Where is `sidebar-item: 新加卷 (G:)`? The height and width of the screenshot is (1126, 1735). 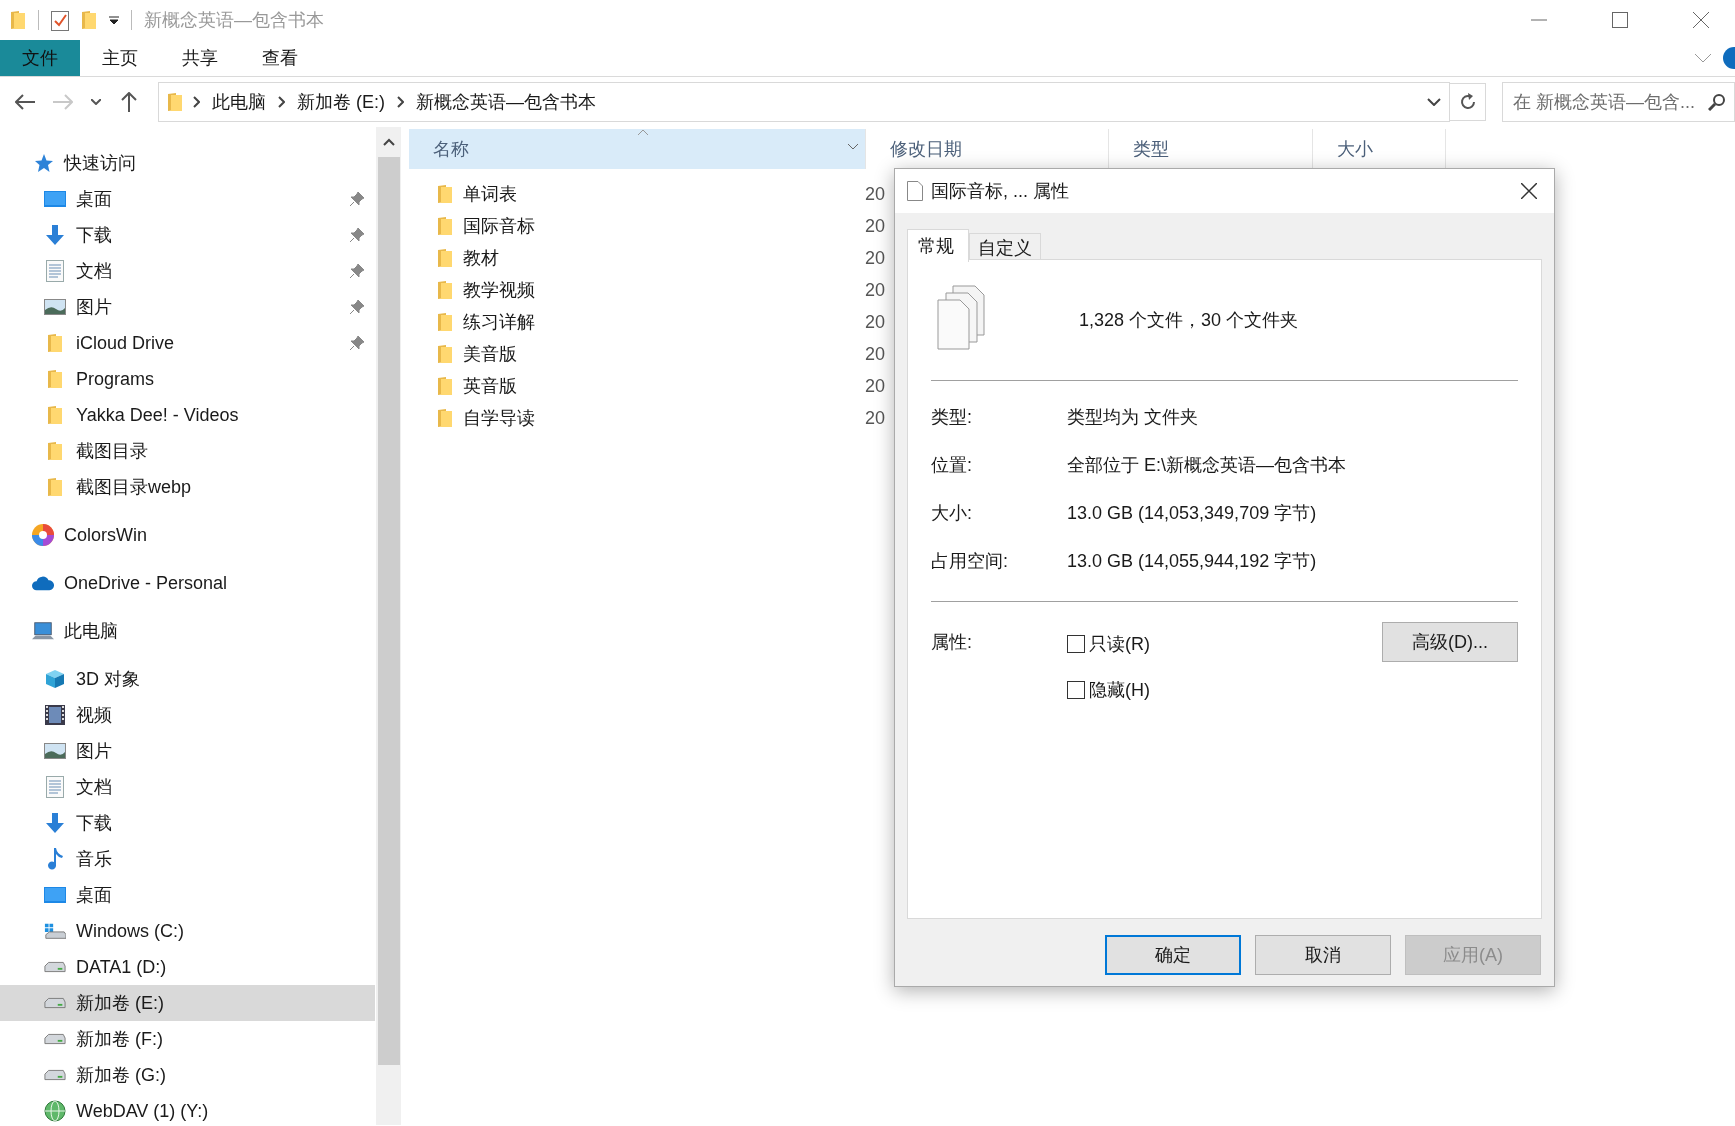
sidebar-item: 新加卷 (G:) is located at coordinates (187, 1075).